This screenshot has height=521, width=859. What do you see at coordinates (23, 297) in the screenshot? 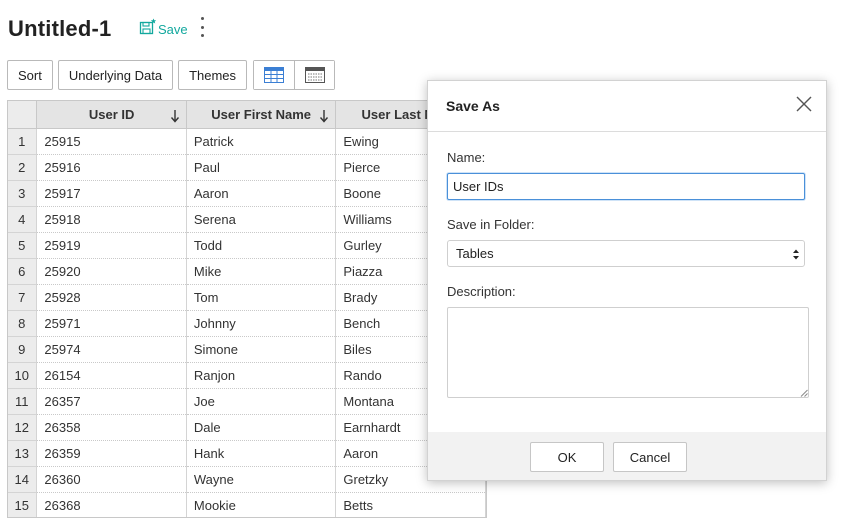
I see `row-number: 7` at bounding box center [23, 297].